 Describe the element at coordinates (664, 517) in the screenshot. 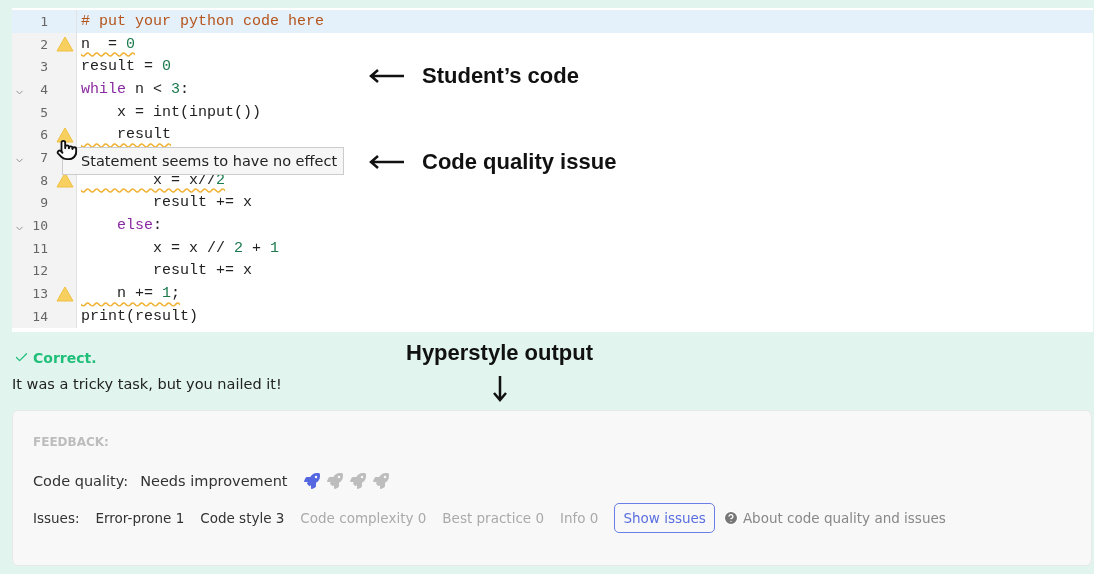

I see `show-issues-button: Show issues` at that location.